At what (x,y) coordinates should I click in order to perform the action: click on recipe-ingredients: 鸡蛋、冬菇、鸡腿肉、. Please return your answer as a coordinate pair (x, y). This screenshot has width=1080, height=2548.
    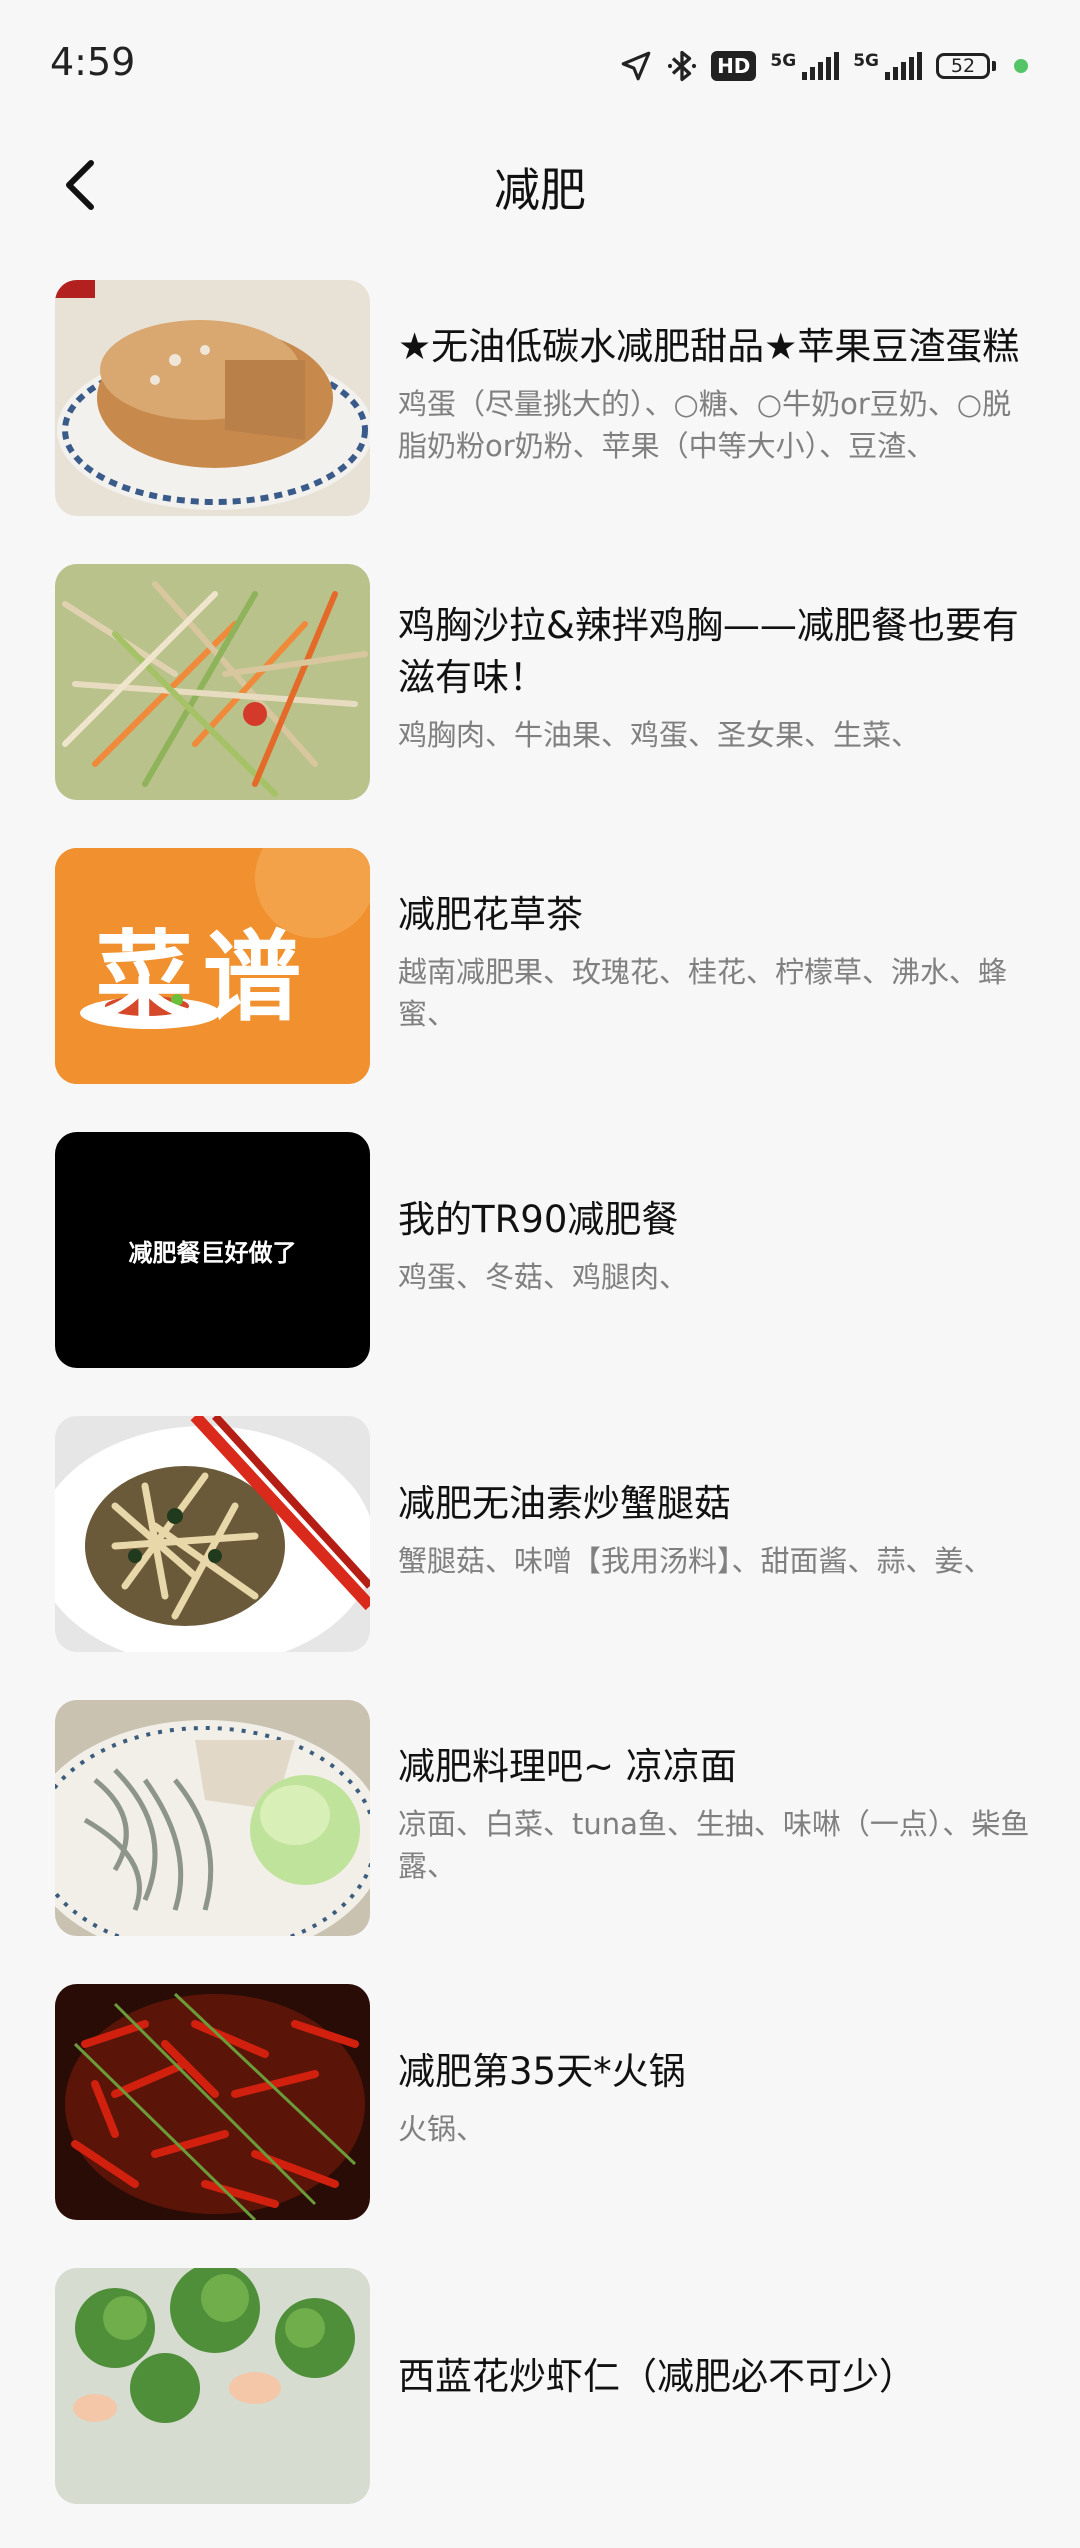
    Looking at the image, I should click on (543, 1277).